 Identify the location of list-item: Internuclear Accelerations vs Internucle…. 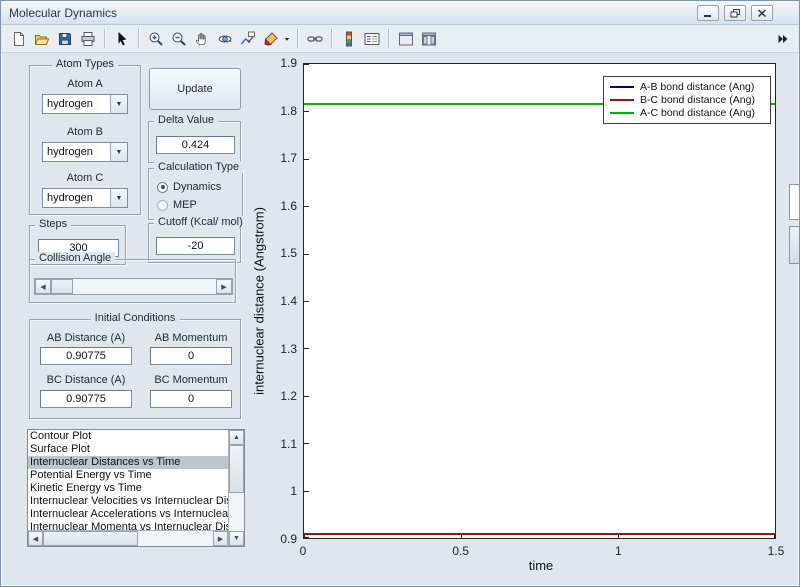
(128, 514).